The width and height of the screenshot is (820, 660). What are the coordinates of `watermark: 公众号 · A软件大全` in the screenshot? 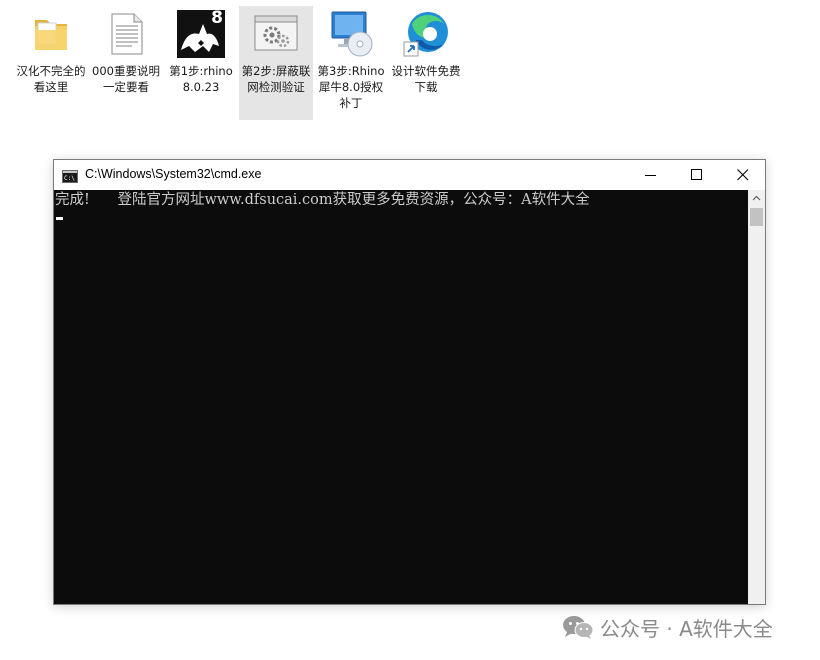 It's located at (667, 627).